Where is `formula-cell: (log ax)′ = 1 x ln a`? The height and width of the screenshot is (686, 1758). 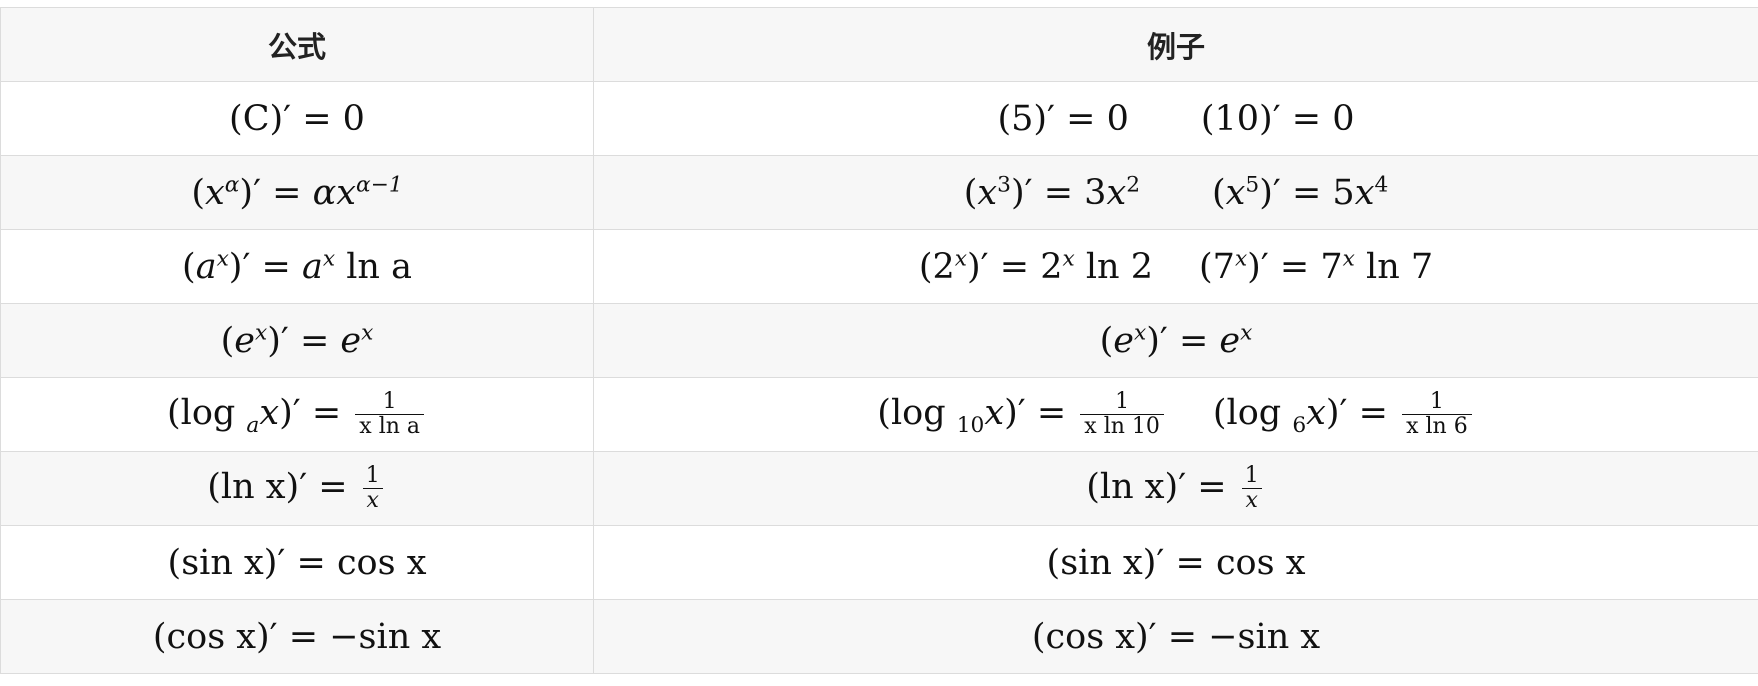 formula-cell: (log ax)′ = 1 x ln a is located at coordinates (297, 414).